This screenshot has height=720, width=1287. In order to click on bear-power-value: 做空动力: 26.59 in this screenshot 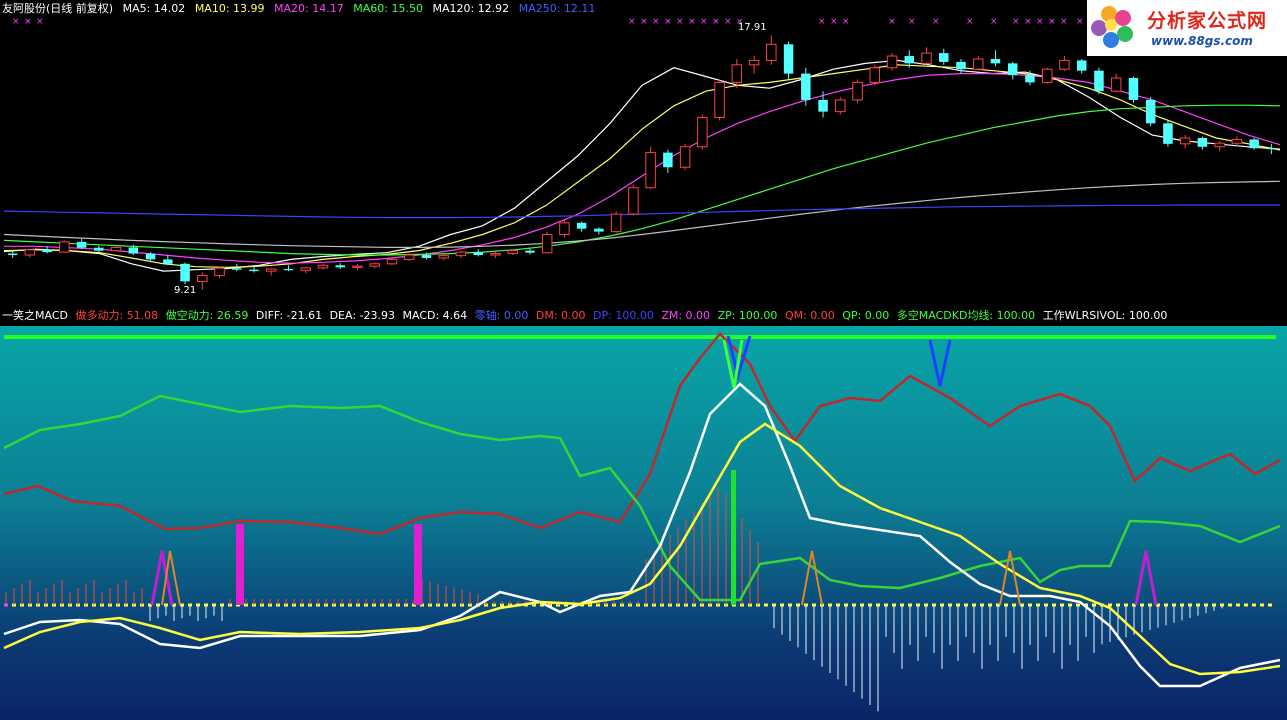, I will do `click(207, 315)`.